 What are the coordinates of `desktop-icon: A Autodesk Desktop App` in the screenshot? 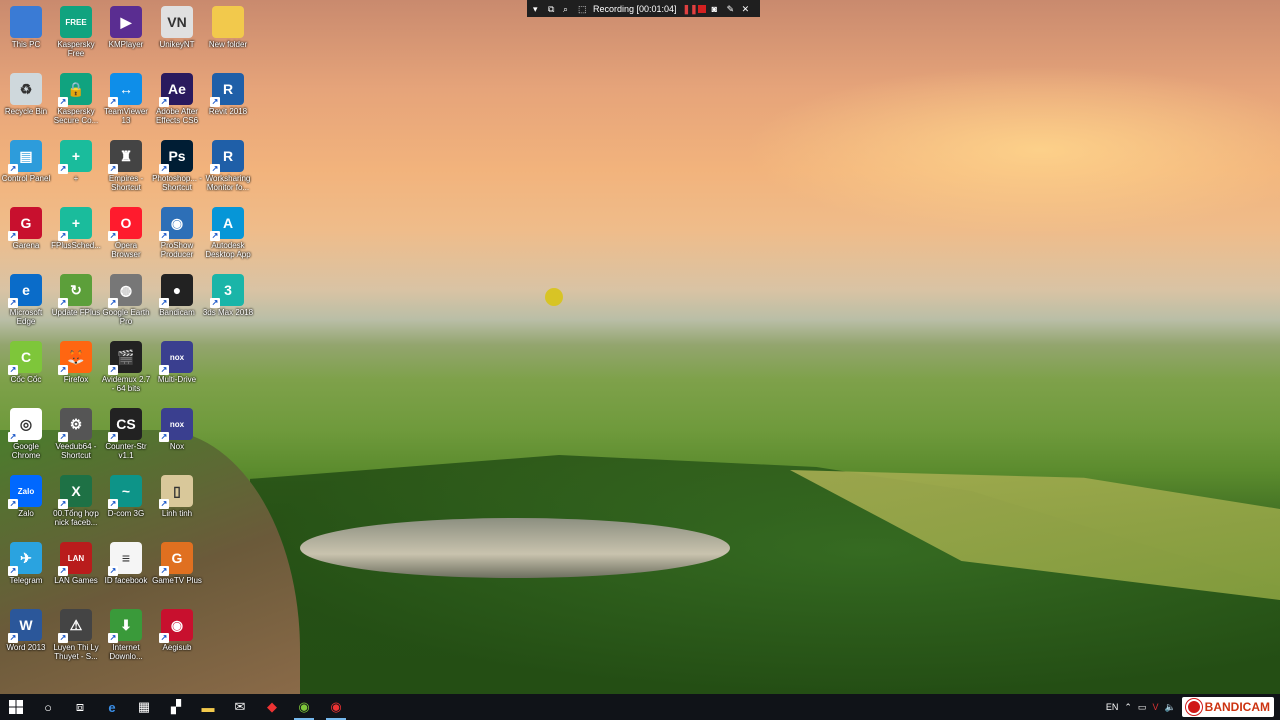 It's located at (228, 233).